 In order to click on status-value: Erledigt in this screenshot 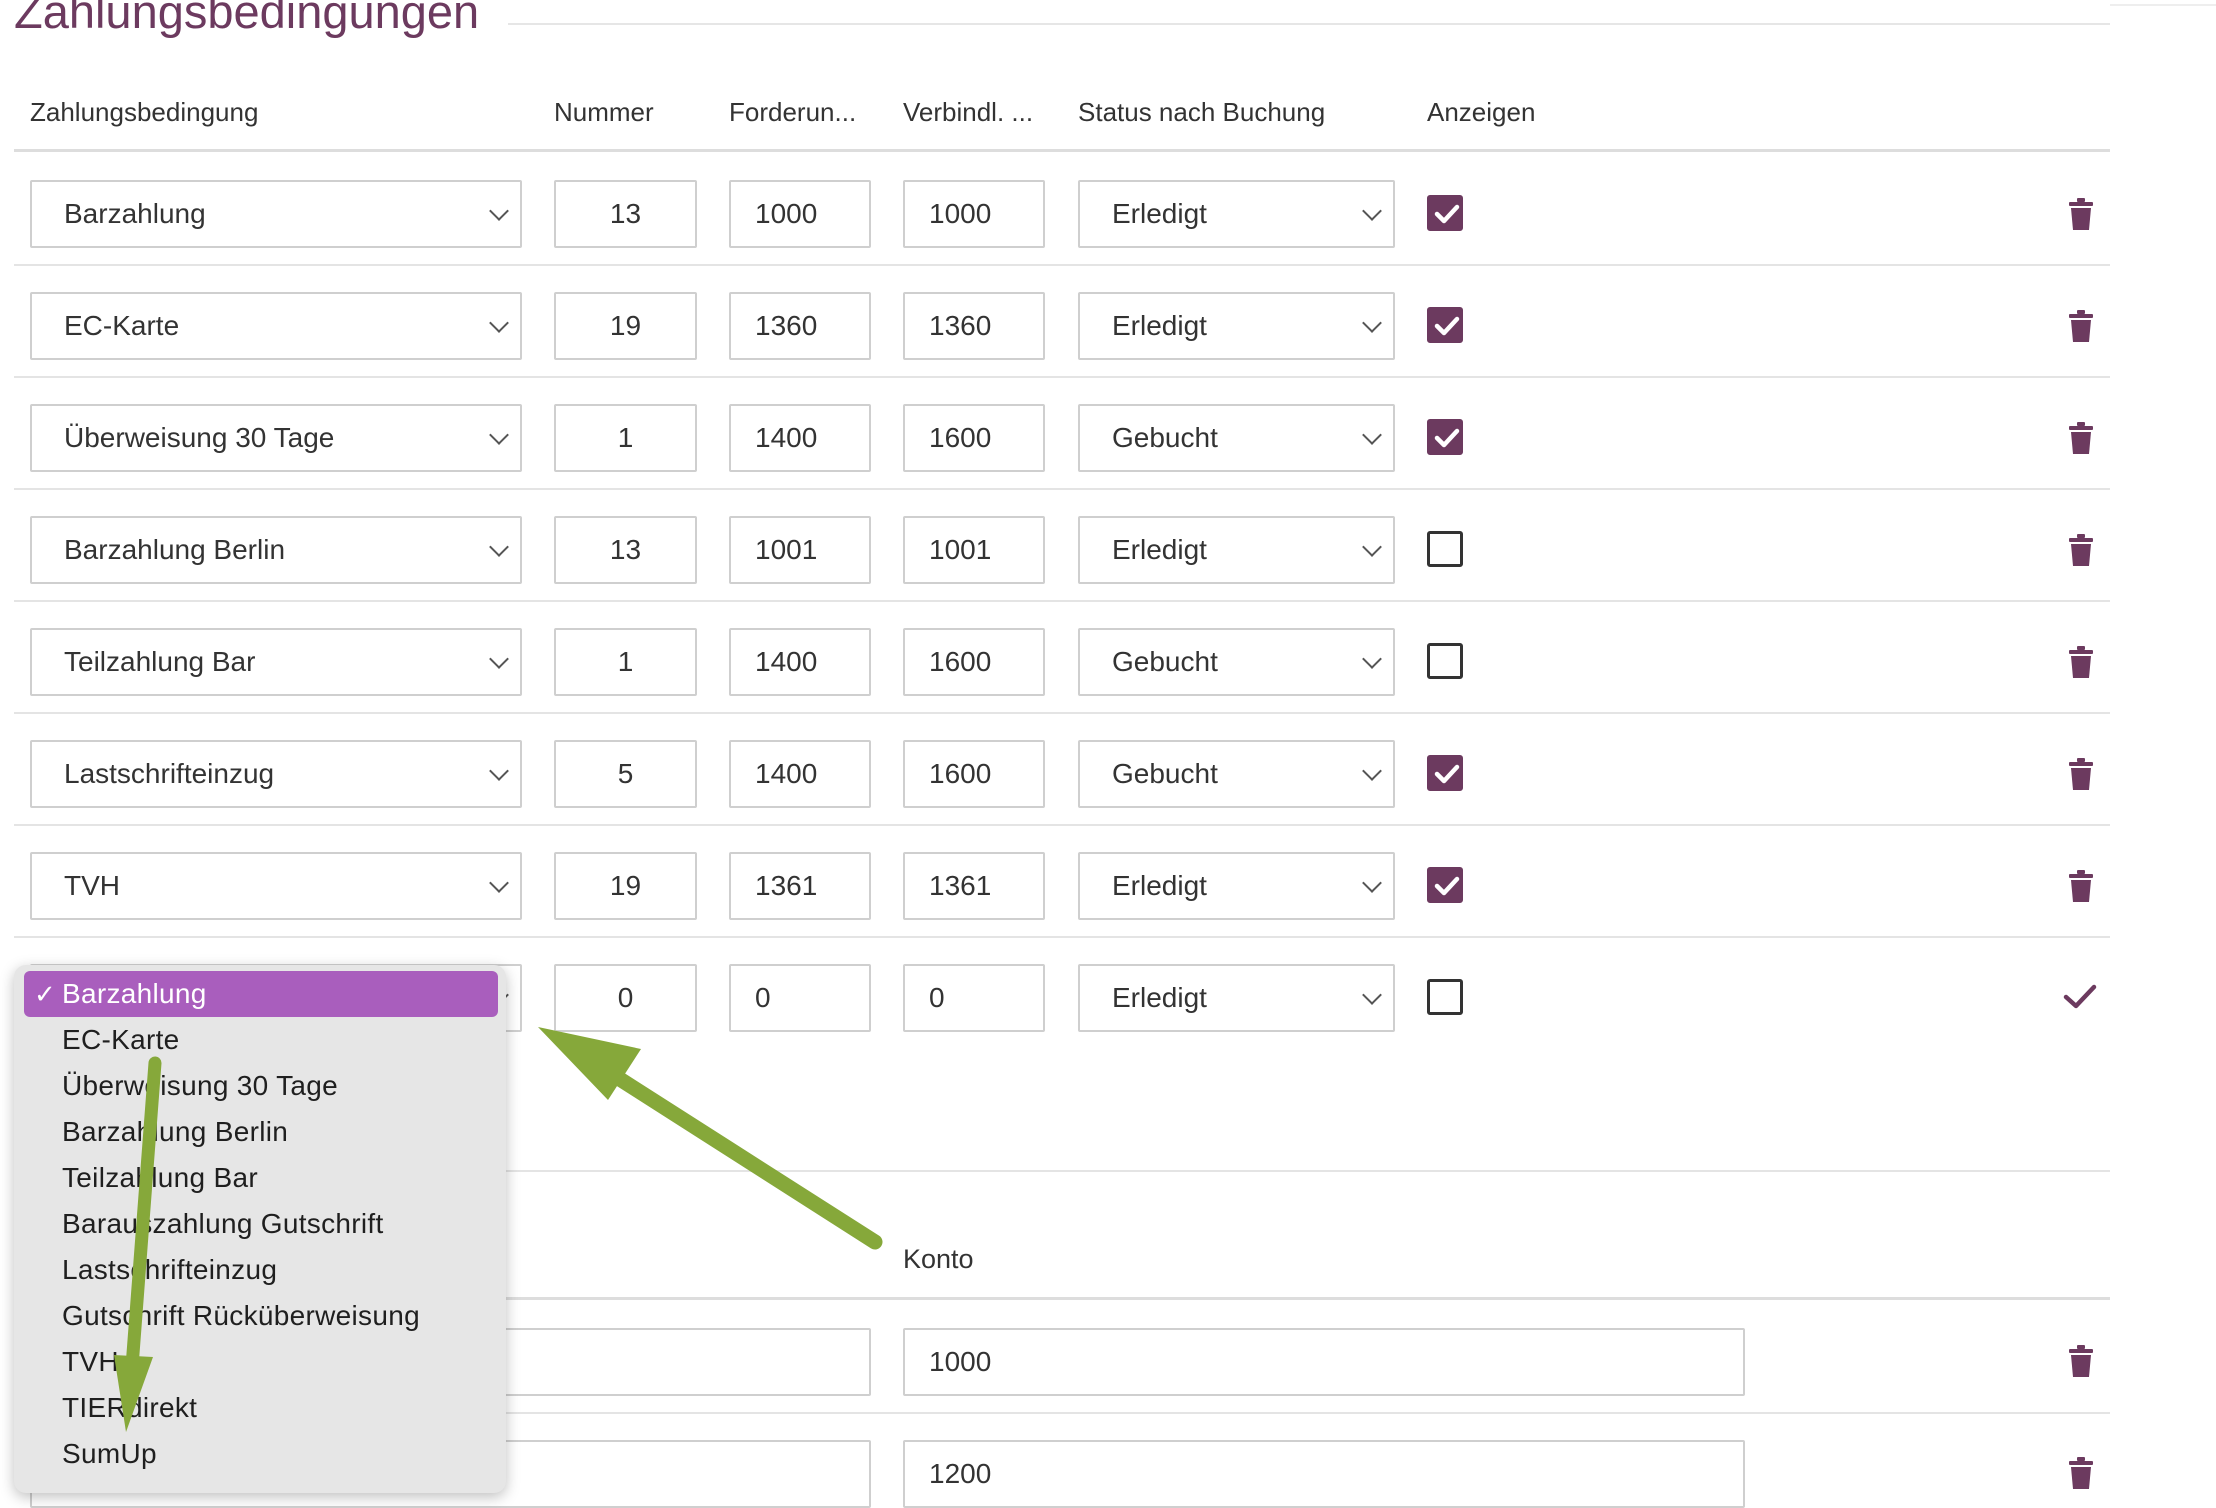, I will do `click(1159, 885)`.